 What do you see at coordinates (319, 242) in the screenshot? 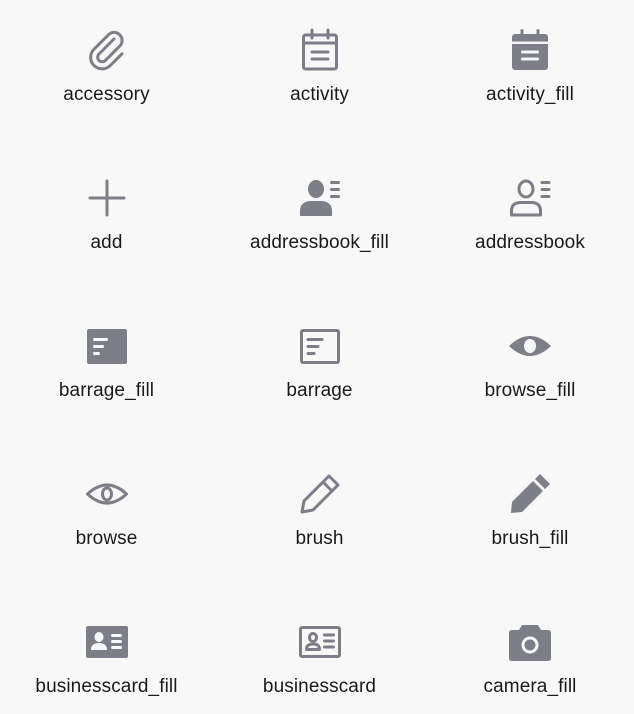
I see `icon-label: addressbook_fill` at bounding box center [319, 242].